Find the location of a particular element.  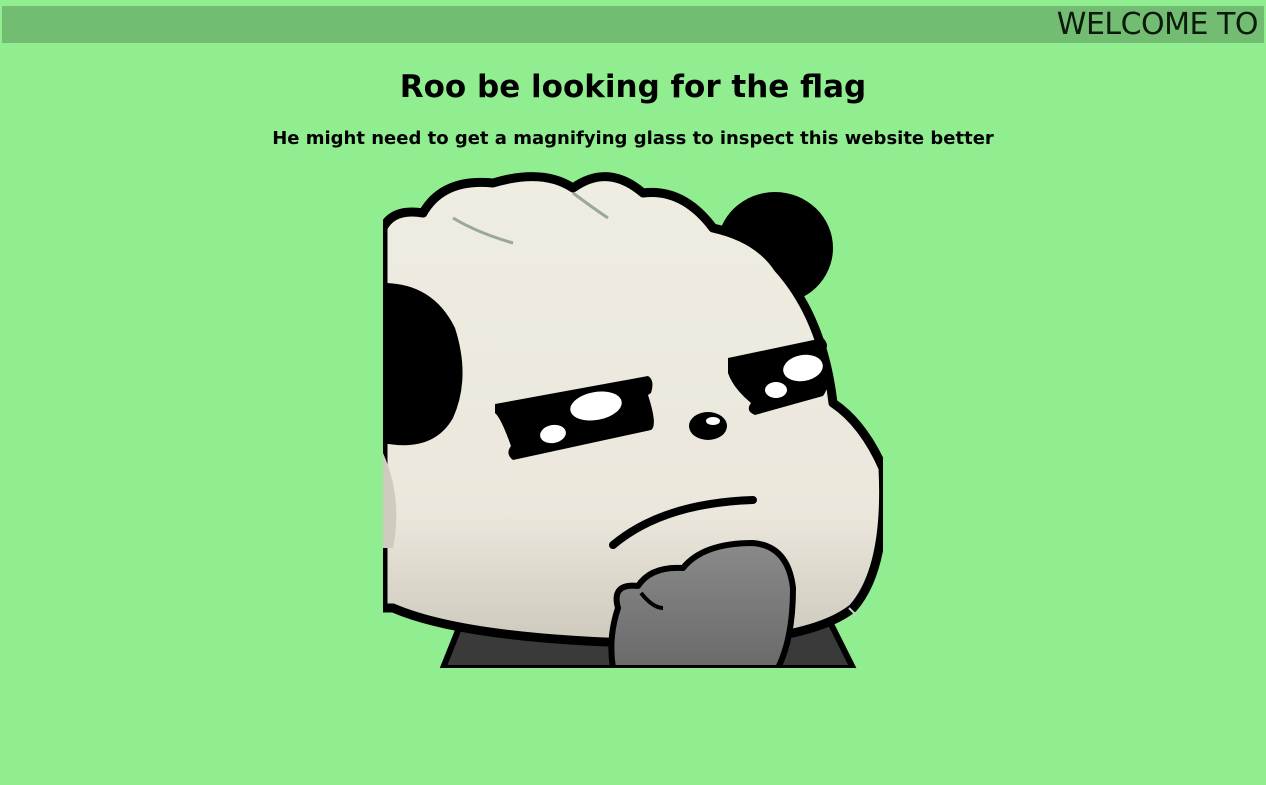

page-title: Roo be looking for the flag is located at coordinates (633, 87).